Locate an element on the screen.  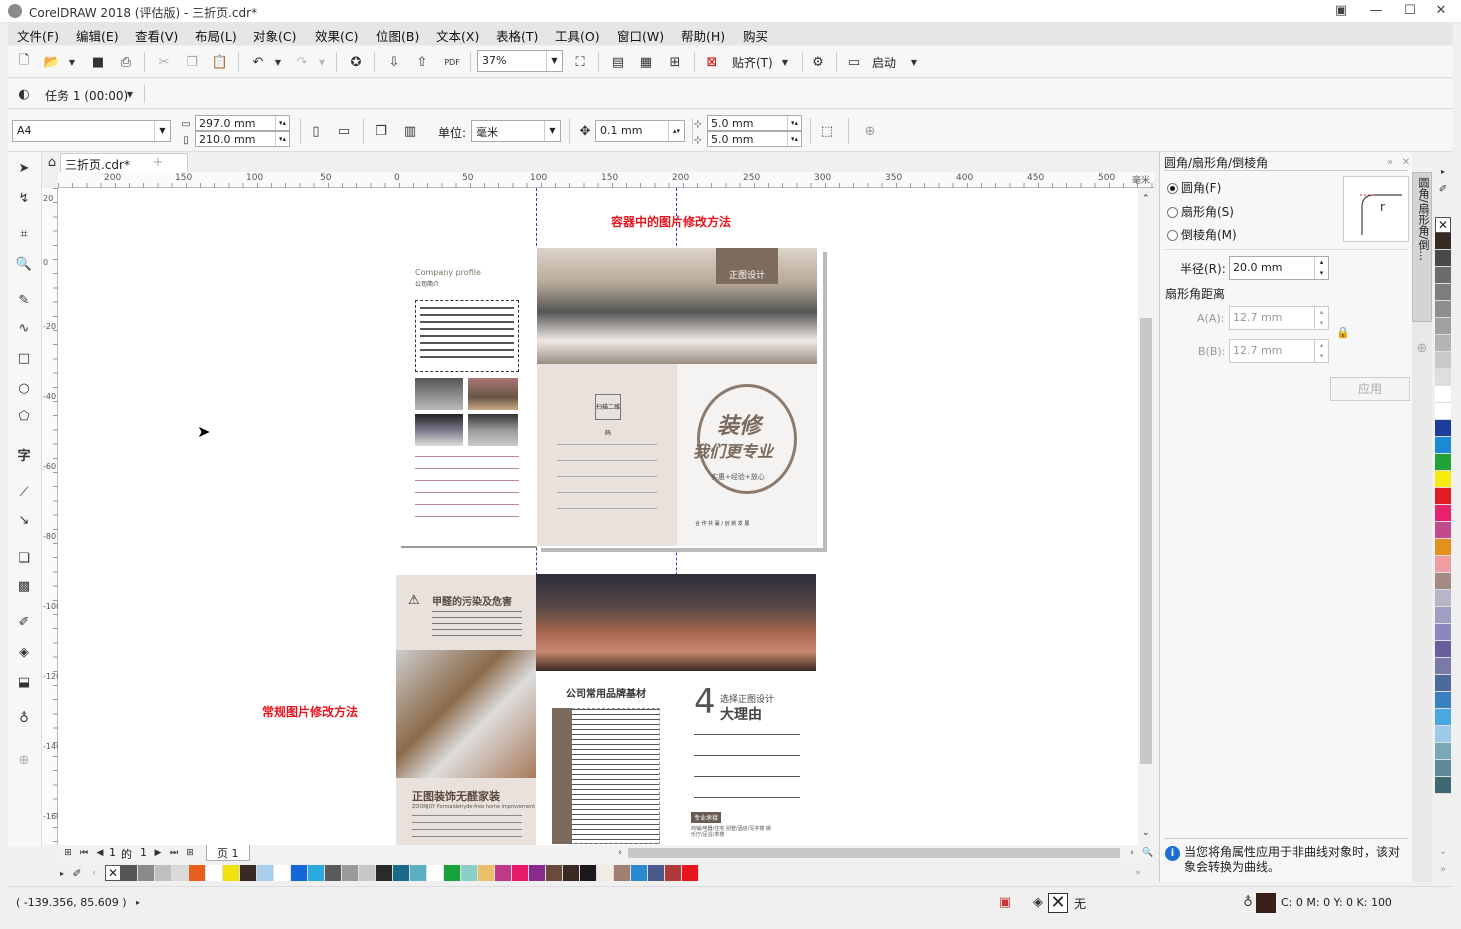
eyedropper-icon: ✐ is located at coordinates (24, 622).